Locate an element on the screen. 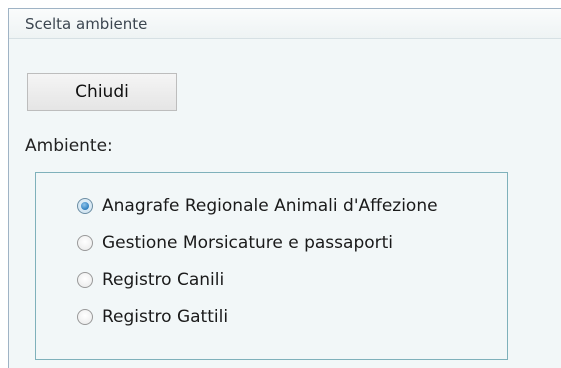 Image resolution: width=561 pixels, height=368 pixels. radio-option-label: Registro Canili is located at coordinates (163, 280).